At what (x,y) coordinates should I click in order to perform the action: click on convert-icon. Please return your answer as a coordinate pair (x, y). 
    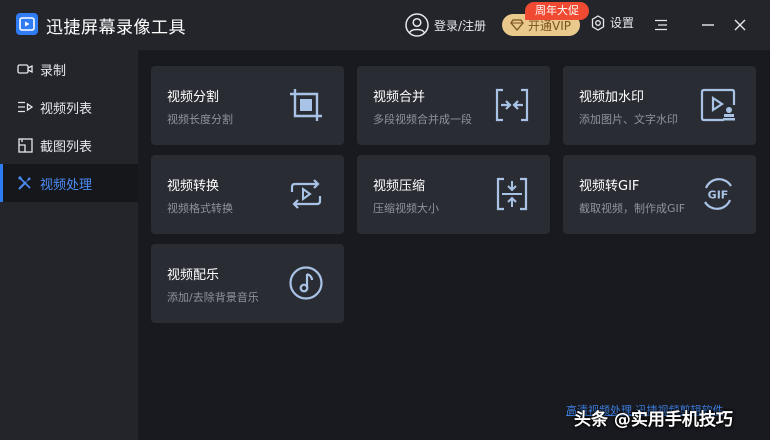
    Looking at the image, I should click on (306, 194).